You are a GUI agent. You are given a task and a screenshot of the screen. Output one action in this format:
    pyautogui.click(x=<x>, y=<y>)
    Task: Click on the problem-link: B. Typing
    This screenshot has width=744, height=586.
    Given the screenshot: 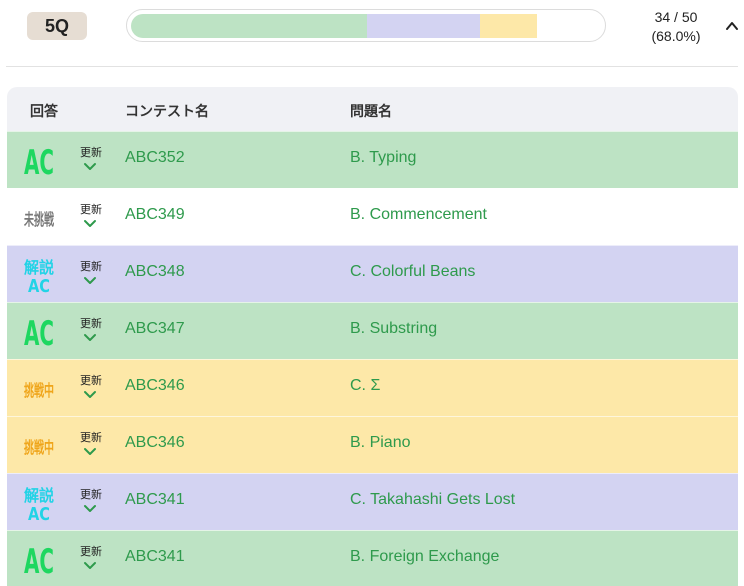 What is the action you would take?
    pyautogui.click(x=383, y=158)
    